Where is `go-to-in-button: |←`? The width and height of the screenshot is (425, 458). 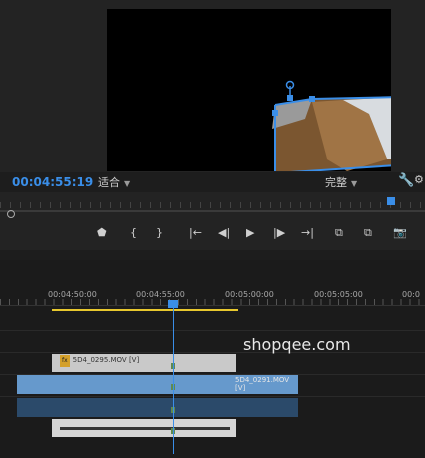
go-to-in-button: |← is located at coordinates (195, 233).